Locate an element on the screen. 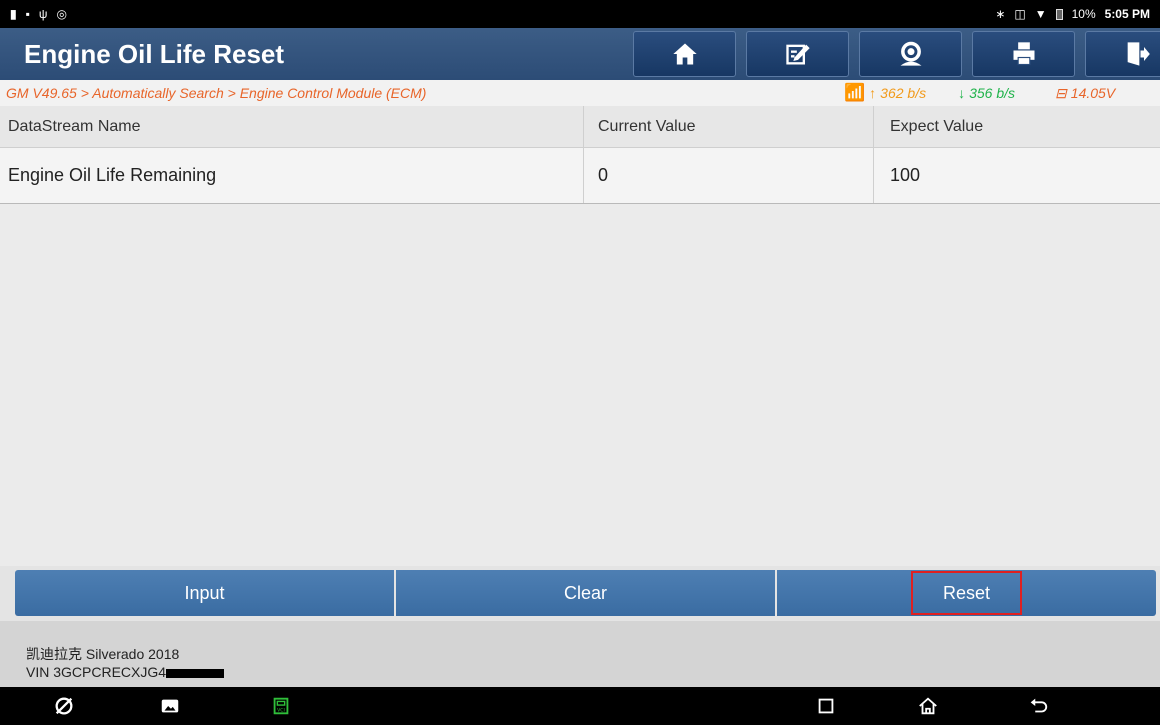 The width and height of the screenshot is (1160, 725). status-right-icons: ∗ ◫ ▼ 10% 5:05 PM is located at coordinates (1072, 14).